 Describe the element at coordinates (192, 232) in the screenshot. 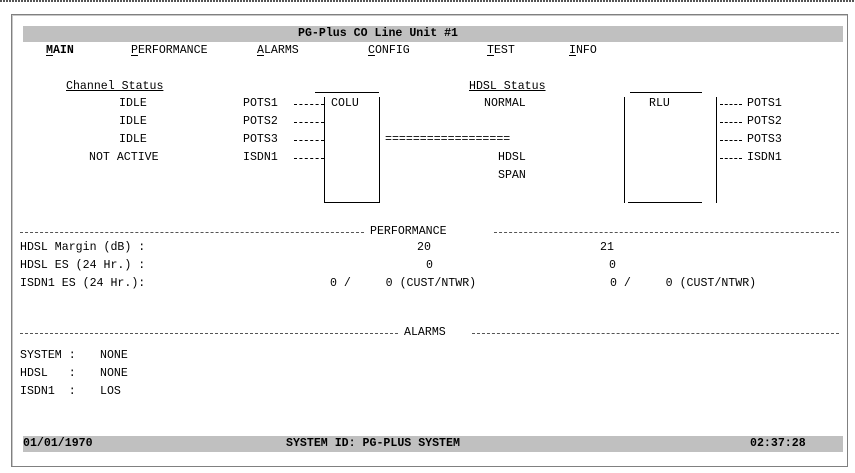

I see `performance-divider-left` at that location.